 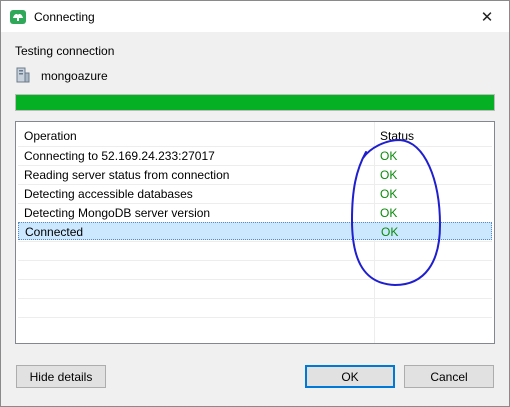 What do you see at coordinates (255, 378) in the screenshot?
I see `dialog-footer: Hide details OK Cancel` at bounding box center [255, 378].